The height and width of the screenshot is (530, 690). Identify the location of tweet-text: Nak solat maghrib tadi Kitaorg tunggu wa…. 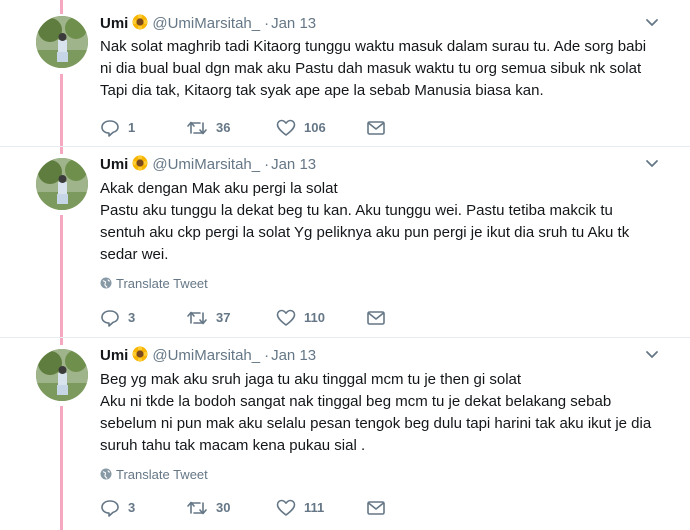
(380, 69).